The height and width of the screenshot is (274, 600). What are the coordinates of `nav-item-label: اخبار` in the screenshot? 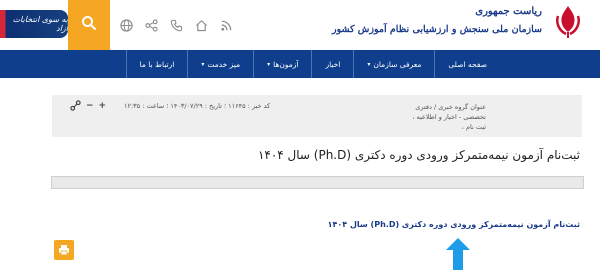 It's located at (333, 64).